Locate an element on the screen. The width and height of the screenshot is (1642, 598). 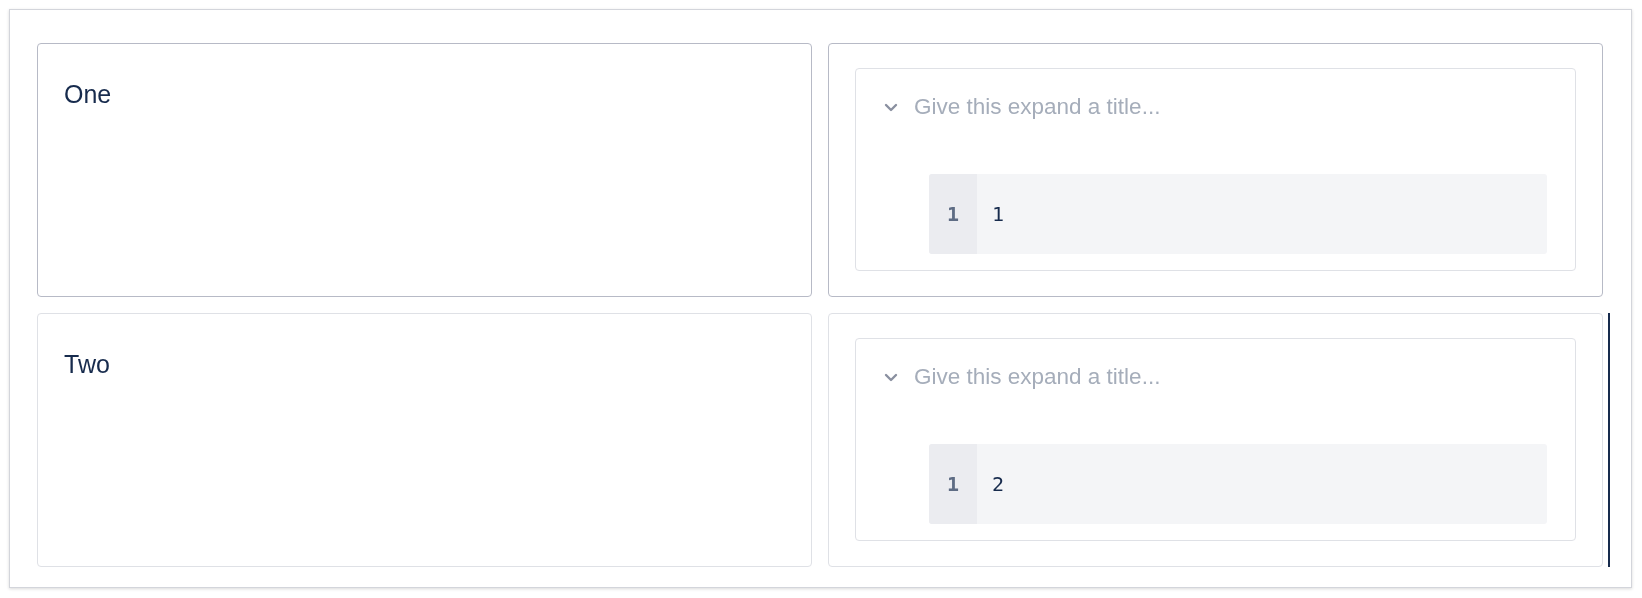
cell-text: One is located at coordinates (88, 94).